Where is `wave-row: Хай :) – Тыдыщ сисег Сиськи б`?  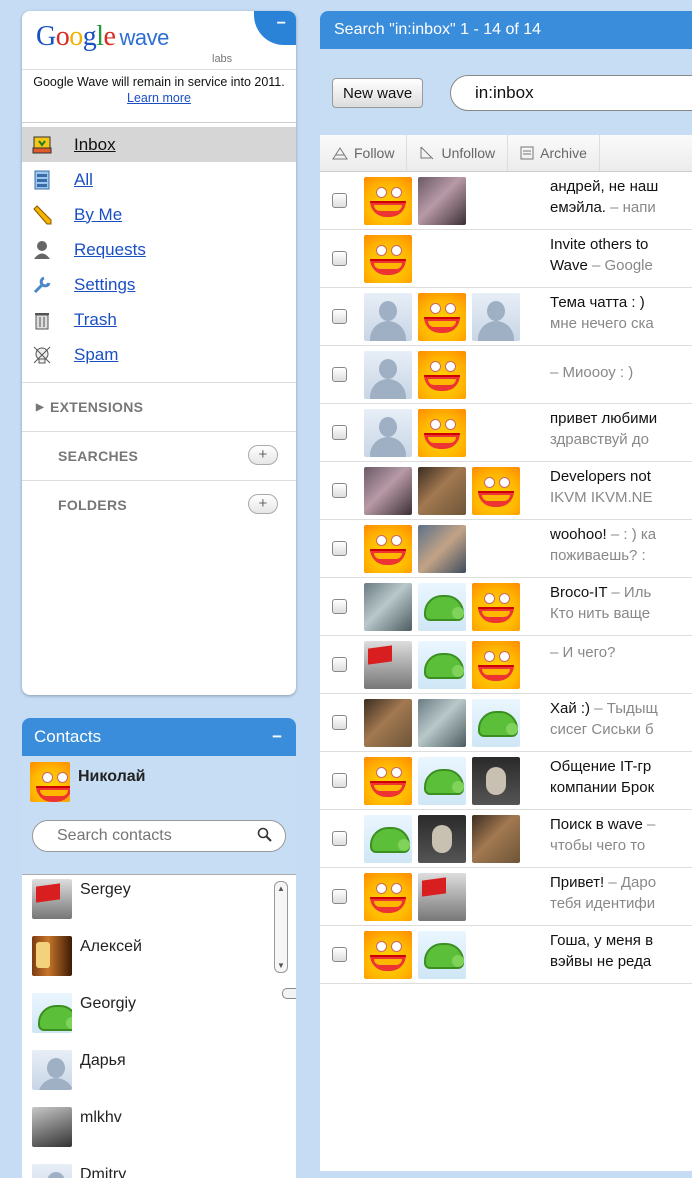
wave-row: Хай :) – Тыдыщ сисег Сиськи б is located at coordinates (506, 723).